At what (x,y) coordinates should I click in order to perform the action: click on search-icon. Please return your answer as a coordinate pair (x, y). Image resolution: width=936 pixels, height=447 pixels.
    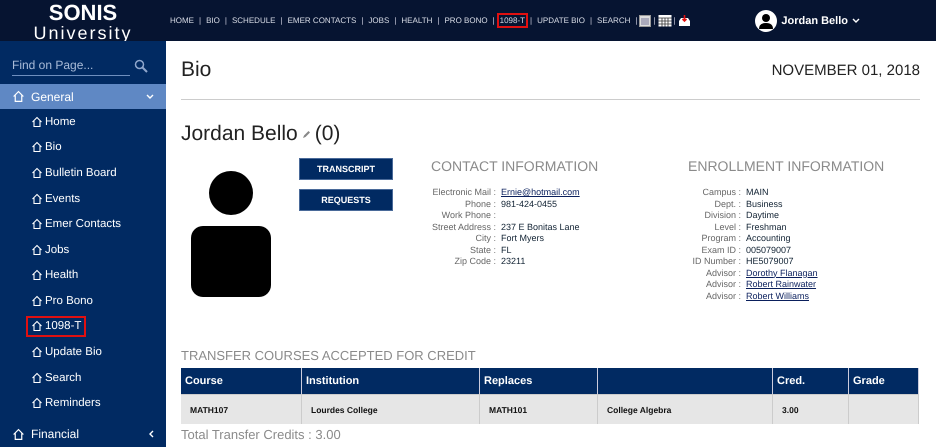
    Looking at the image, I should click on (141, 65).